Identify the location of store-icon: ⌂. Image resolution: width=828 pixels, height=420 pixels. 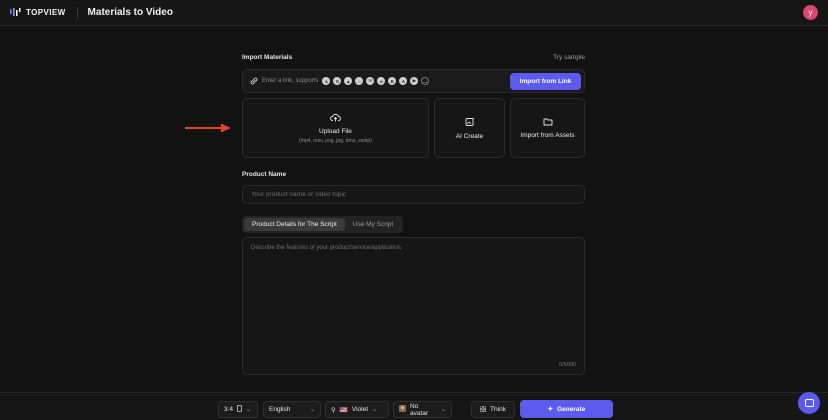
(359, 81).